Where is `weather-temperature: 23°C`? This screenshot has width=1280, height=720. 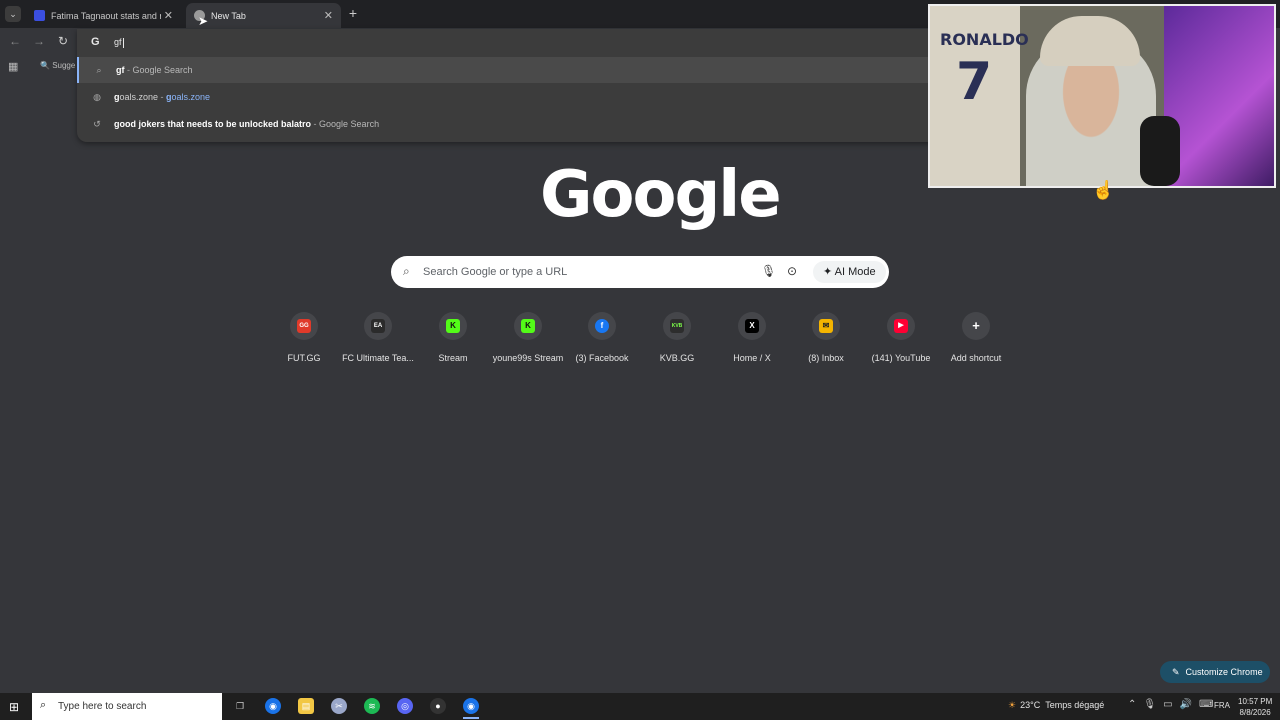
weather-temperature: 23°C is located at coordinates (1030, 705).